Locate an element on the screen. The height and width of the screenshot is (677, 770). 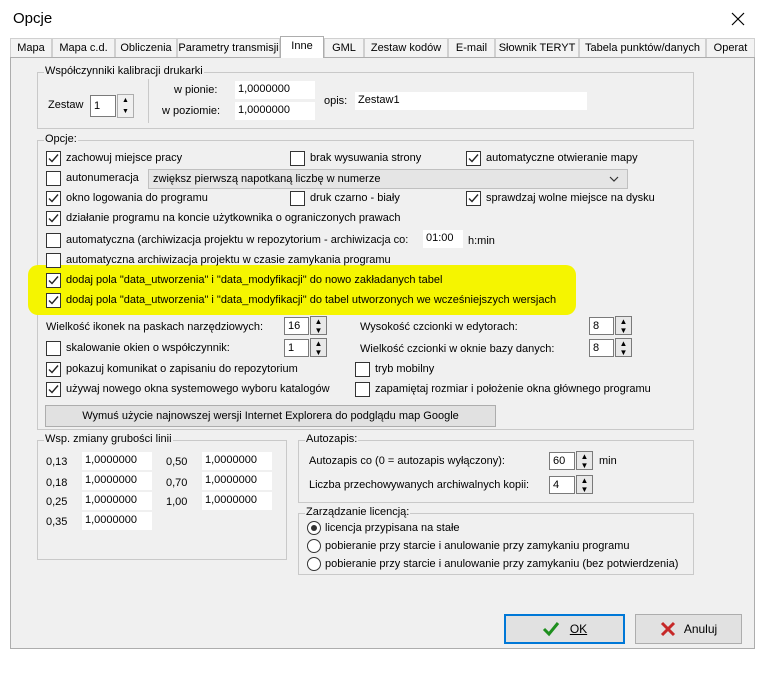
label-auto-otwieranie: automatyczne otwieranie mapy is located at coordinates (562, 158).